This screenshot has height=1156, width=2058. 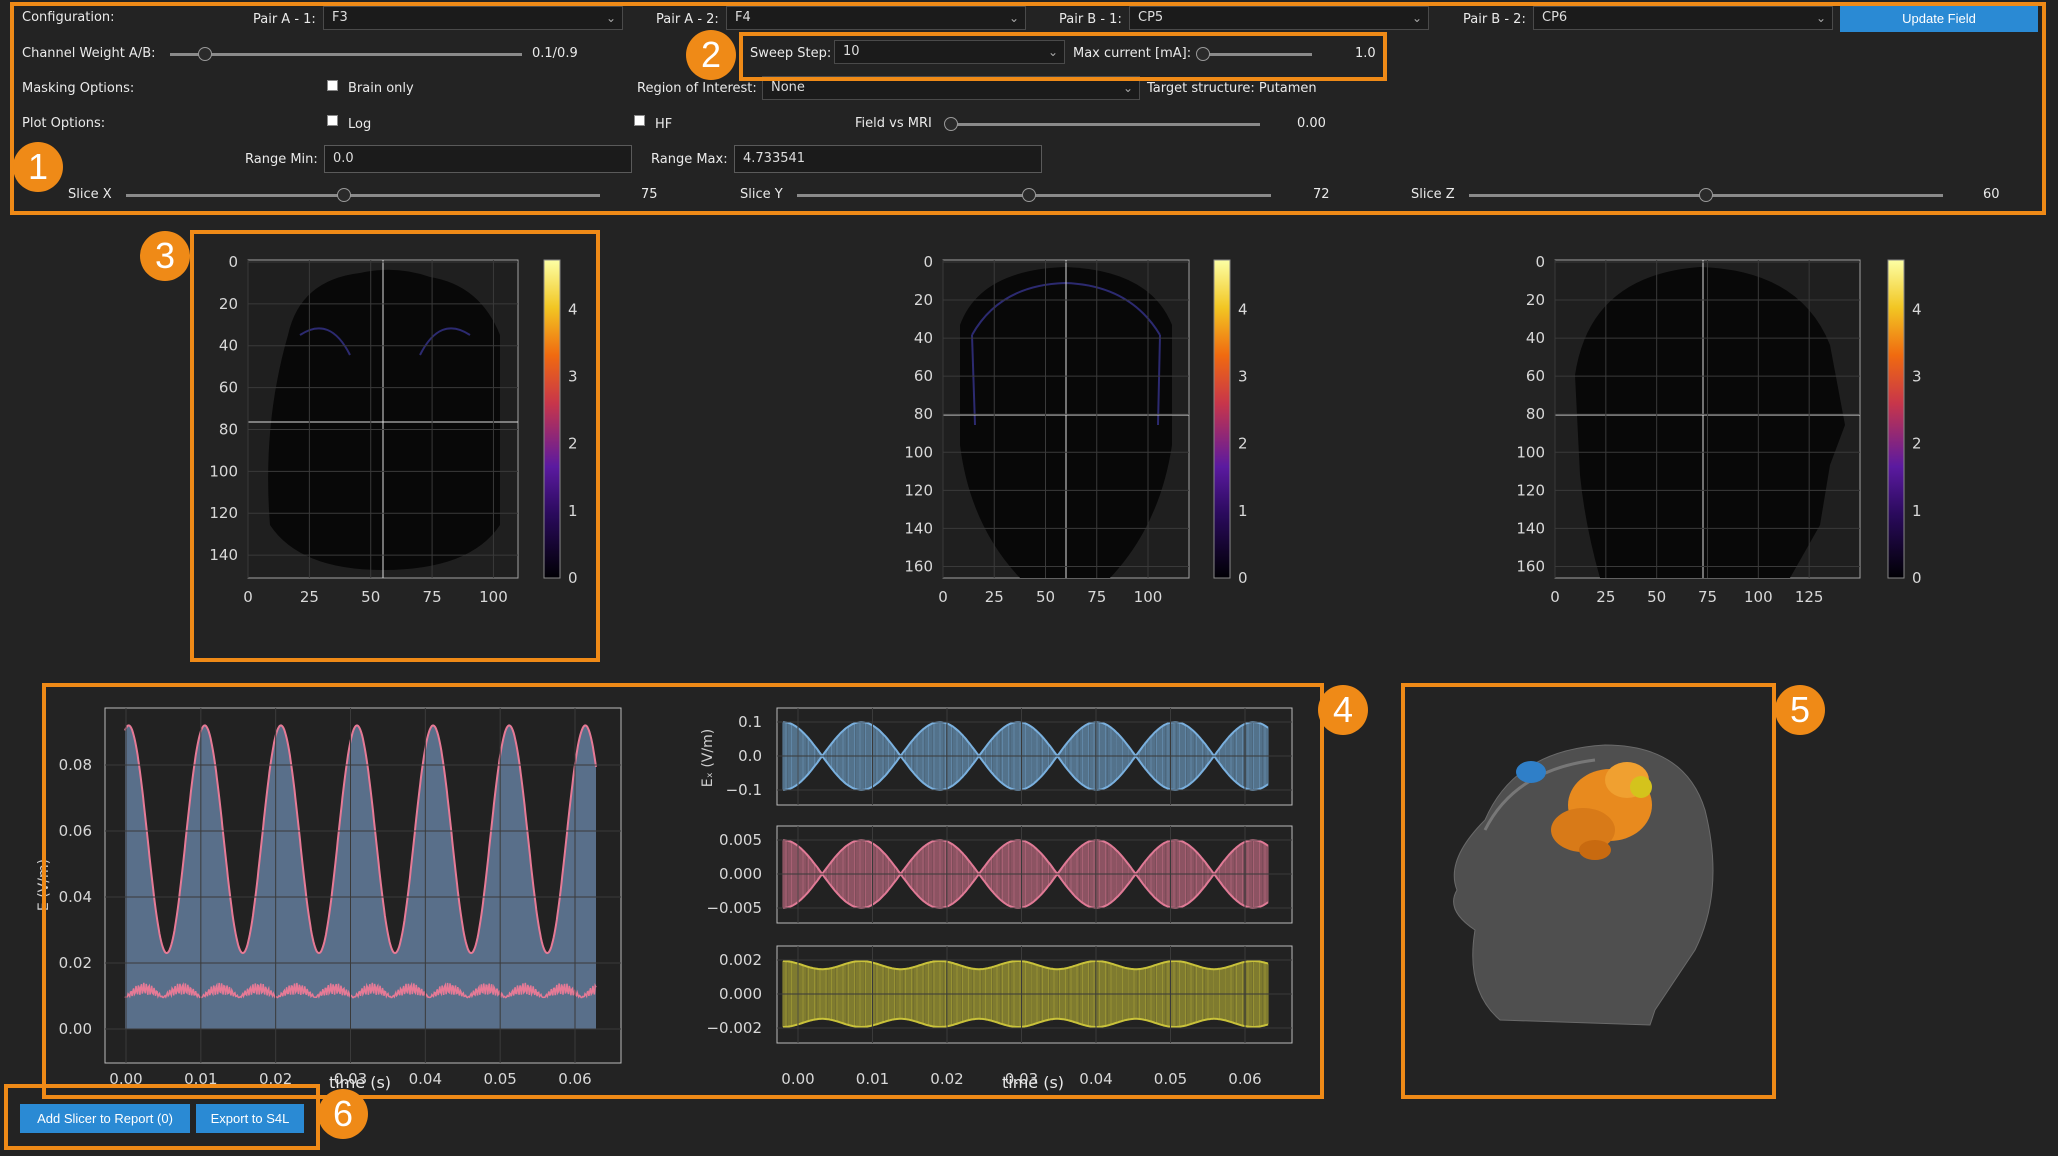 I want to click on sagittal-ytick-label: 100, so click(x=1530, y=452).